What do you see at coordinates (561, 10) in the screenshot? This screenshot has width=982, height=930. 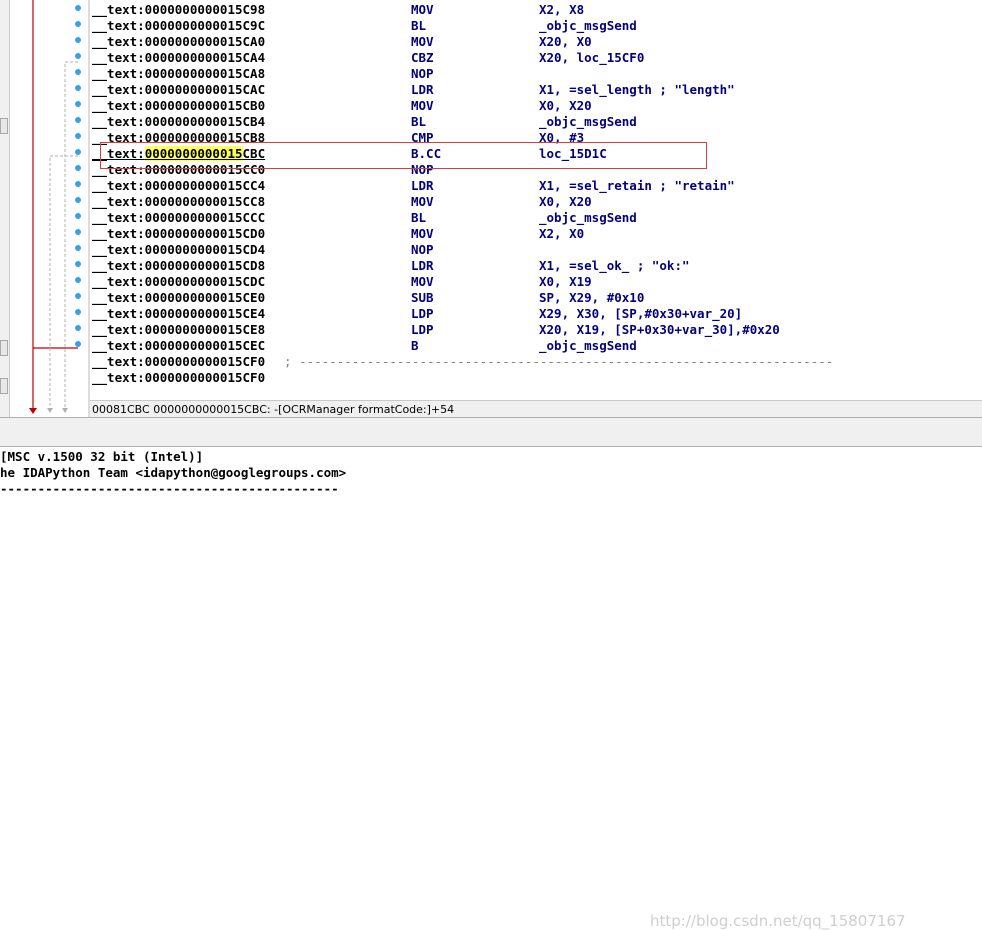 I see `row-operands: X2, X8` at bounding box center [561, 10].